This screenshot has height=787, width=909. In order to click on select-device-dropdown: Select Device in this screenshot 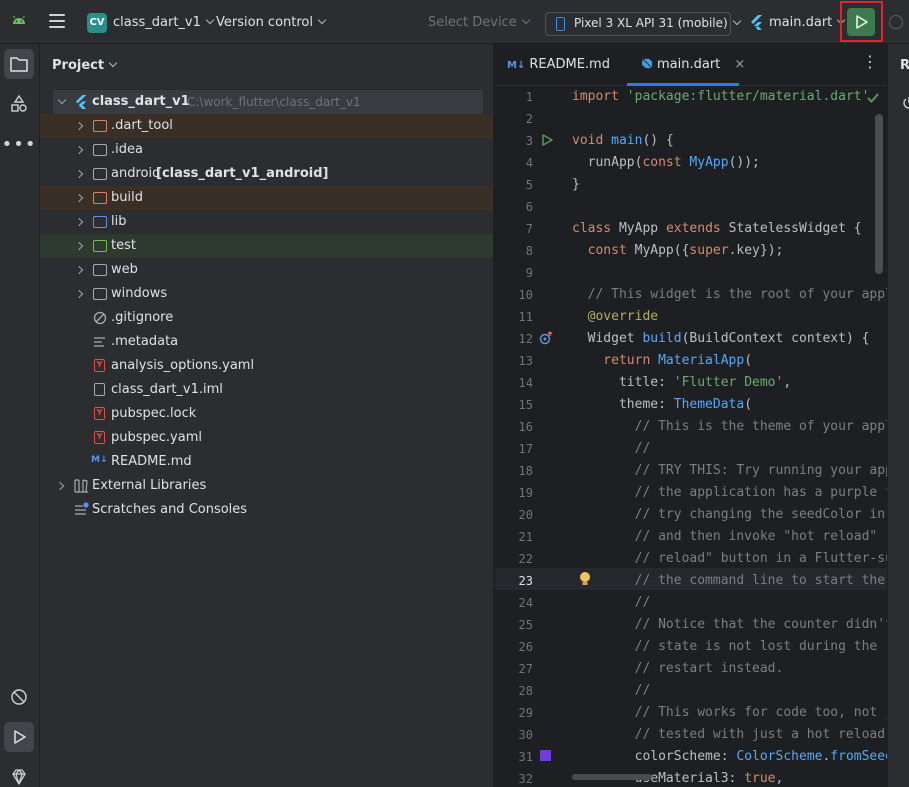, I will do `click(479, 22)`.